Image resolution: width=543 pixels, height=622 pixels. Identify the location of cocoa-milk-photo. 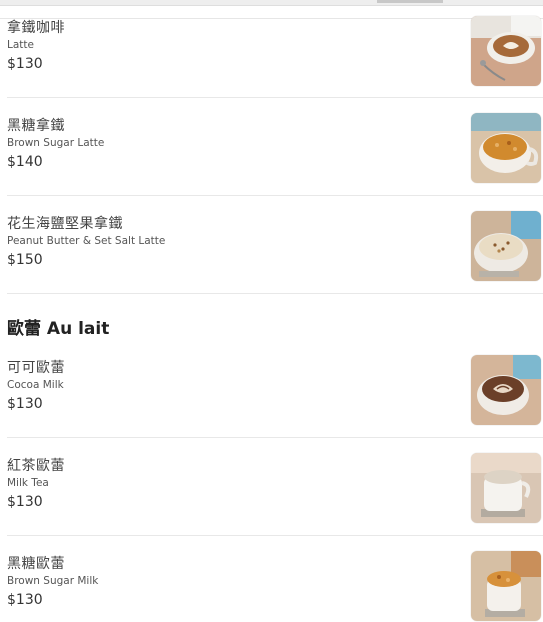
(506, 390).